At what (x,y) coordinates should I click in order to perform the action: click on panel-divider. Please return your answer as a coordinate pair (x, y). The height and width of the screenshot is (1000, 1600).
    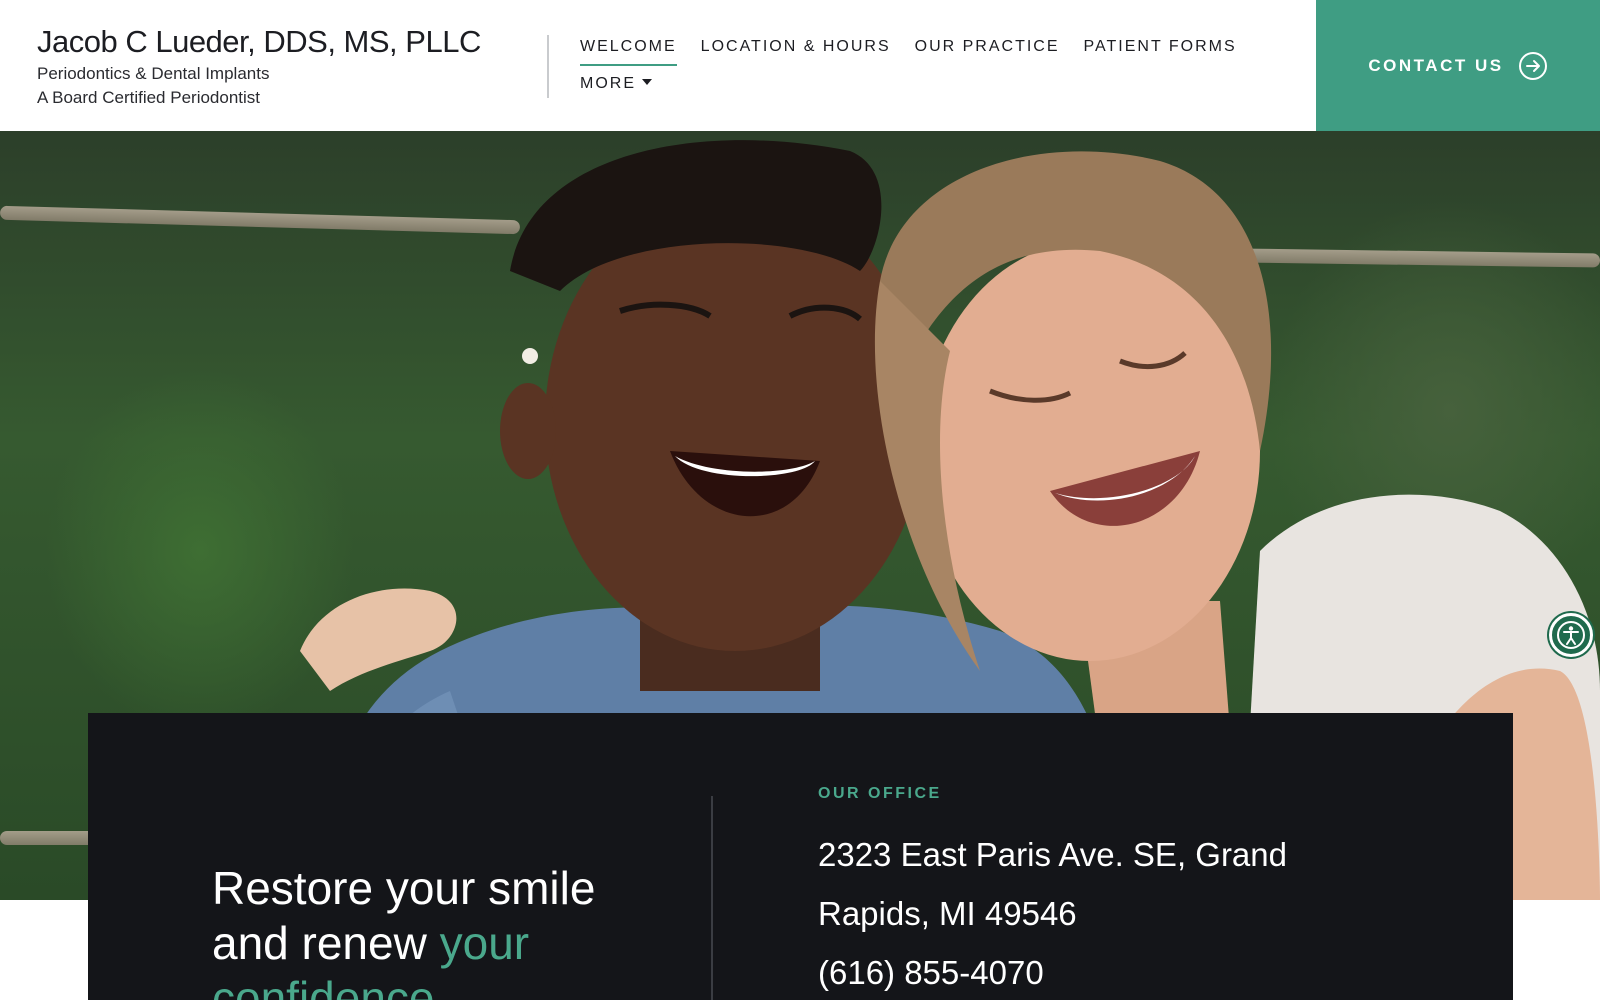
    Looking at the image, I should click on (712, 898).